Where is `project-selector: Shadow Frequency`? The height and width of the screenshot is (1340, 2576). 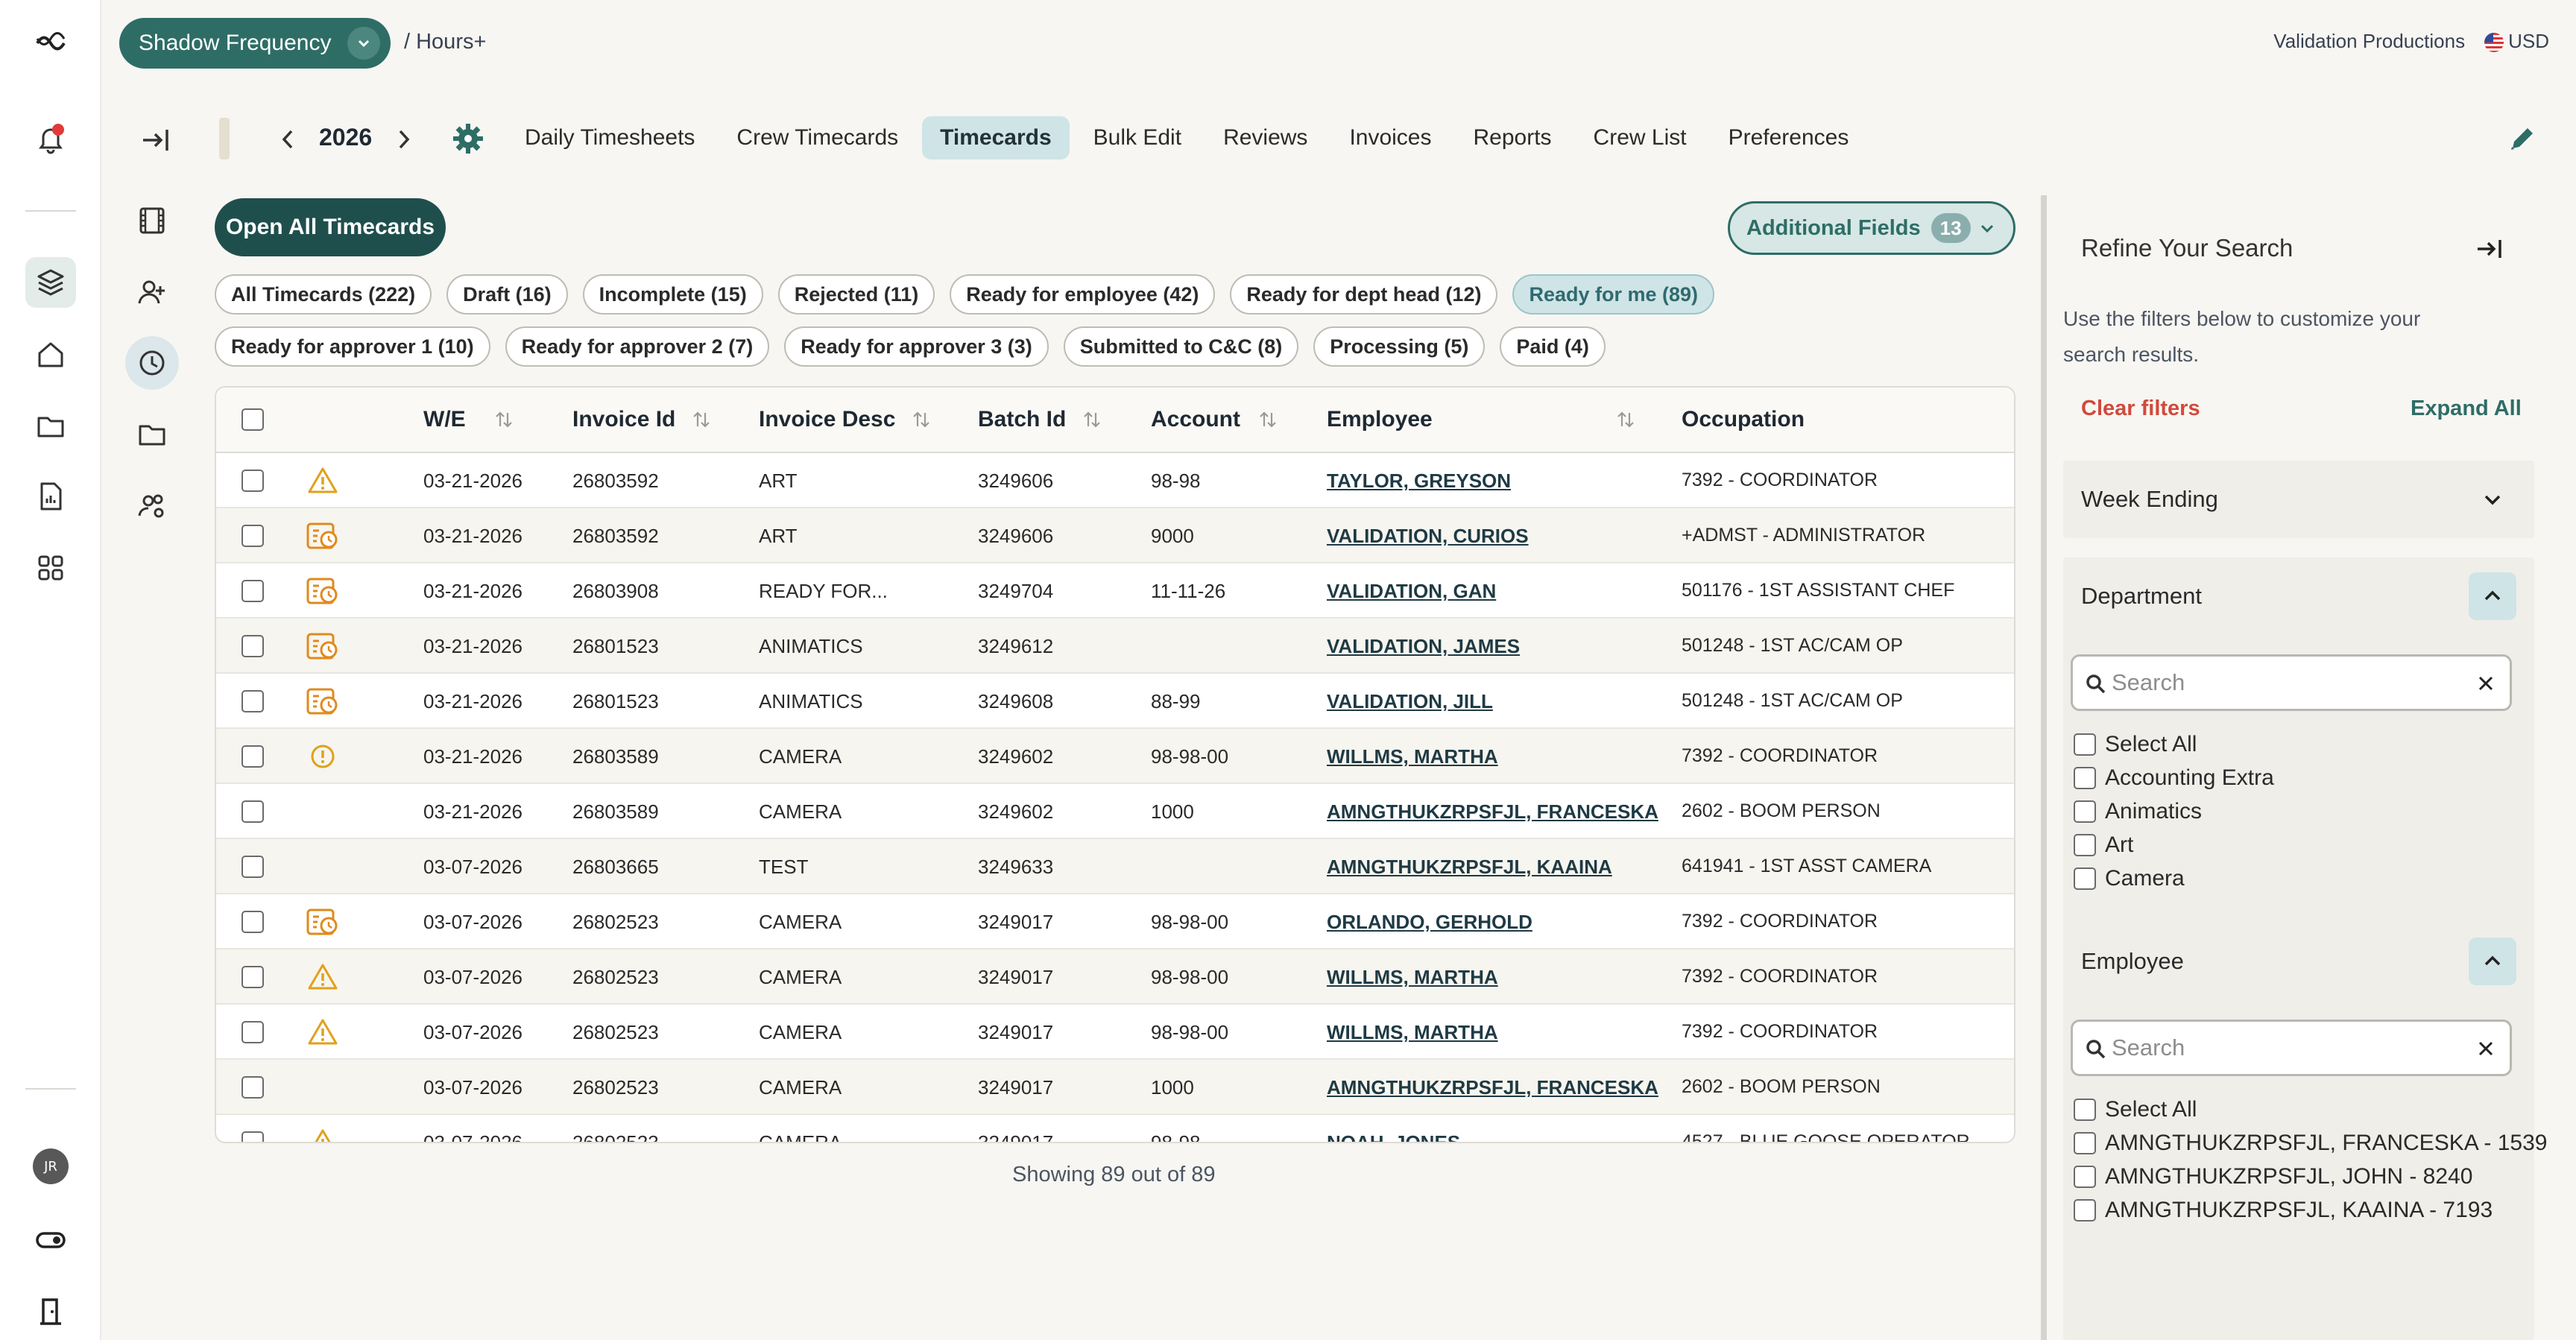 project-selector: Shadow Frequency is located at coordinates (255, 44).